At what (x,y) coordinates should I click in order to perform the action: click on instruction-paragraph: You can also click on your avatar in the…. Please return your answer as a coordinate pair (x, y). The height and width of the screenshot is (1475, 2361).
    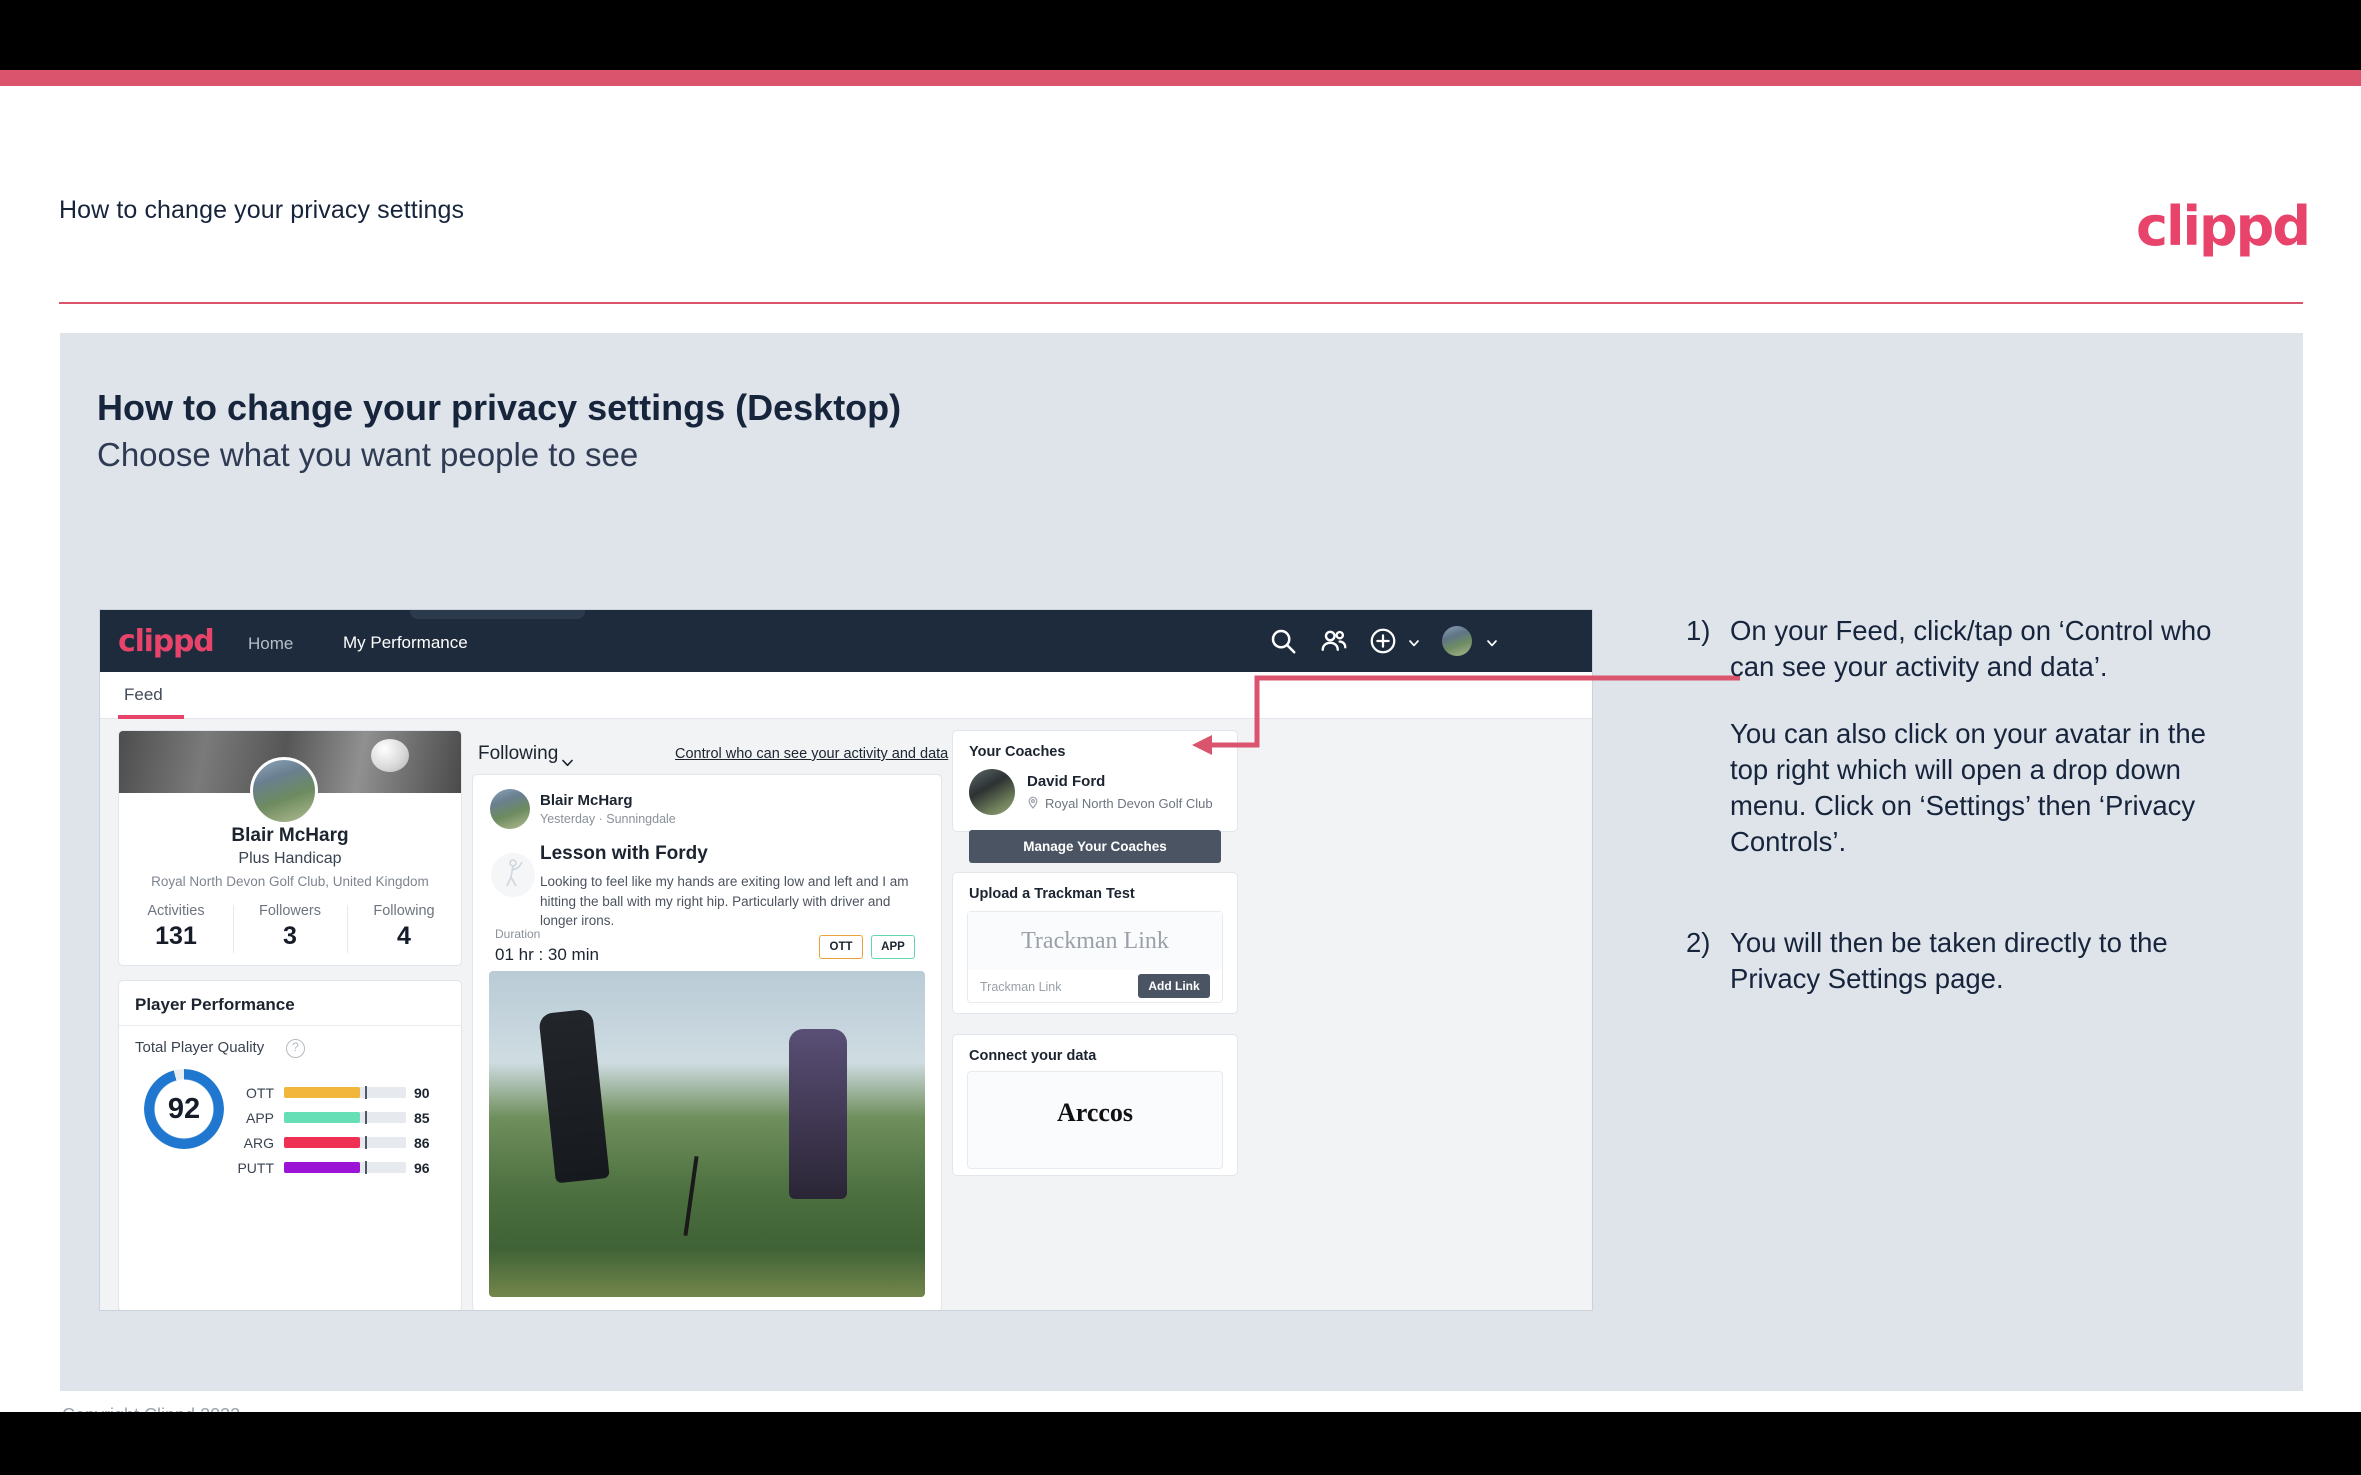
    Looking at the image, I should click on (1968, 787).